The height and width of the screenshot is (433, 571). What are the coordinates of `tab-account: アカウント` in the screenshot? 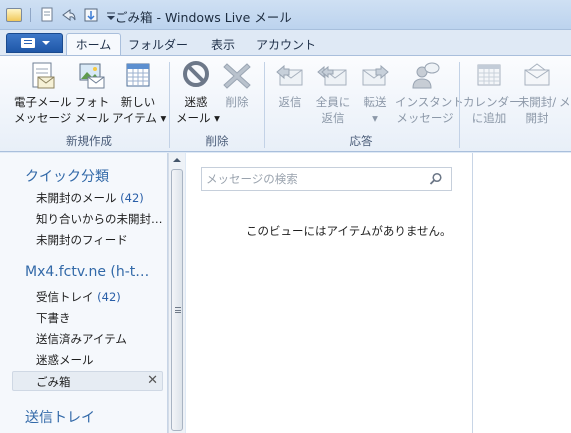 It's located at (286, 44).